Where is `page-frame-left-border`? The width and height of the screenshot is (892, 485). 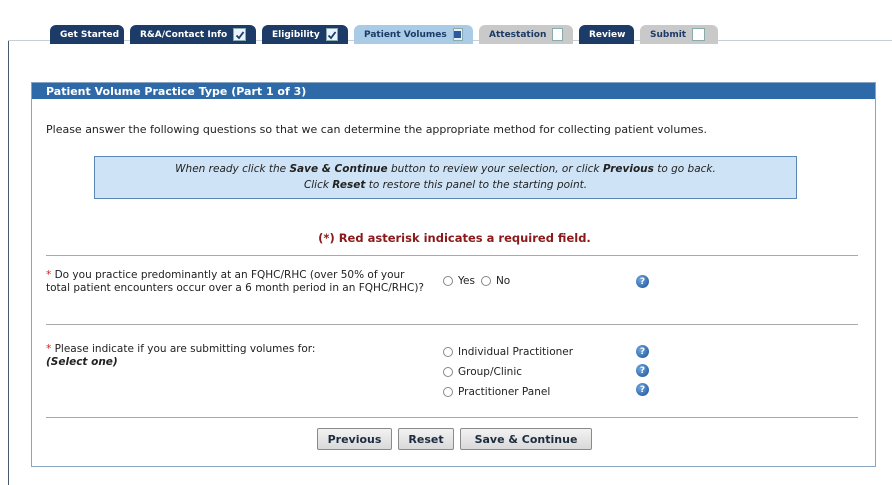 page-frame-left-border is located at coordinates (8, 262).